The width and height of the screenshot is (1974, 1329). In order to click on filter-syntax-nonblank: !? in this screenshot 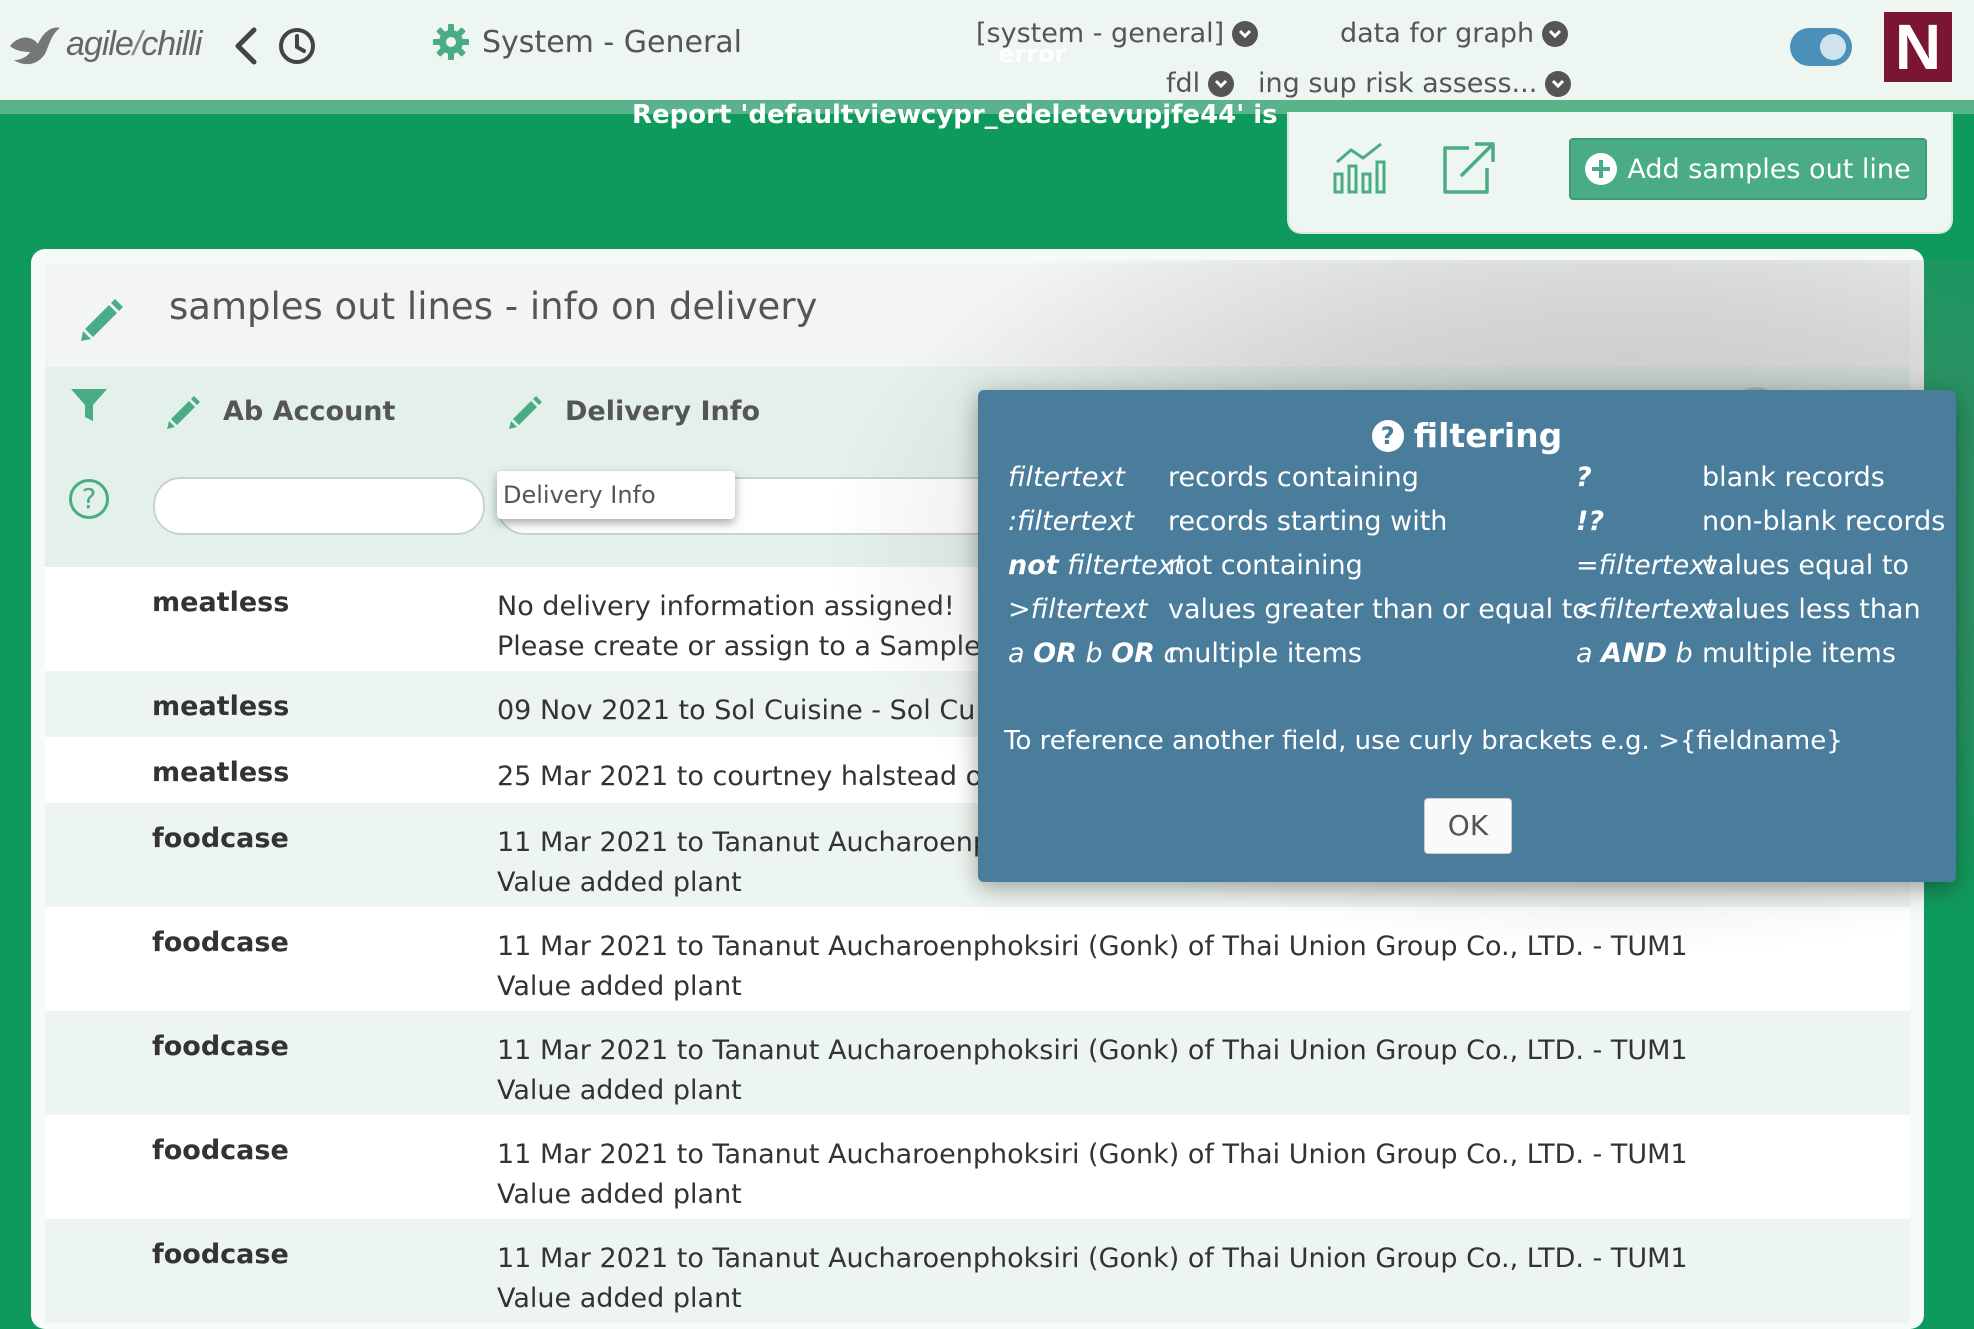, I will do `click(1590, 521)`.